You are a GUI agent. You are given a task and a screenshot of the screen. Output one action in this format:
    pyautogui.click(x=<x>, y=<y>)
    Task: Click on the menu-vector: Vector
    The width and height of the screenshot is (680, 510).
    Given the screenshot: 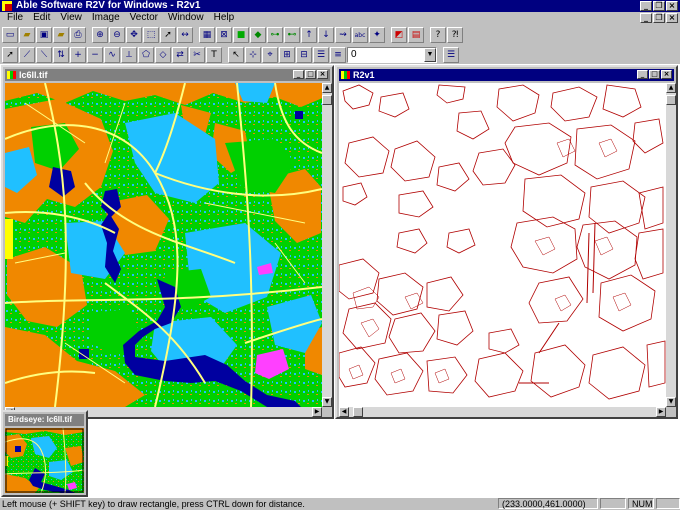 What is the action you would take?
    pyautogui.click(x=144, y=18)
    